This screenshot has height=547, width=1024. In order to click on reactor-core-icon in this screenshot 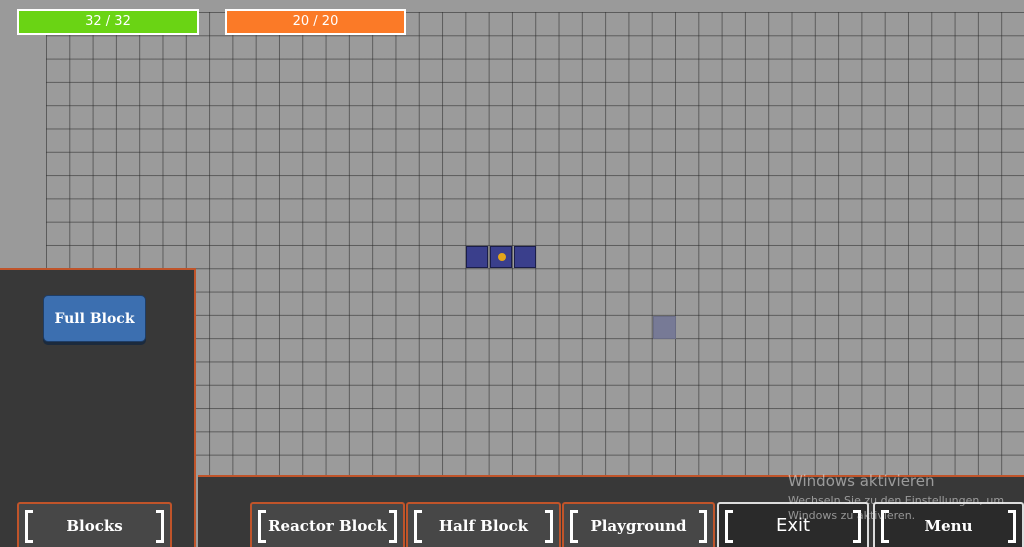, I will do `click(502, 257)`.